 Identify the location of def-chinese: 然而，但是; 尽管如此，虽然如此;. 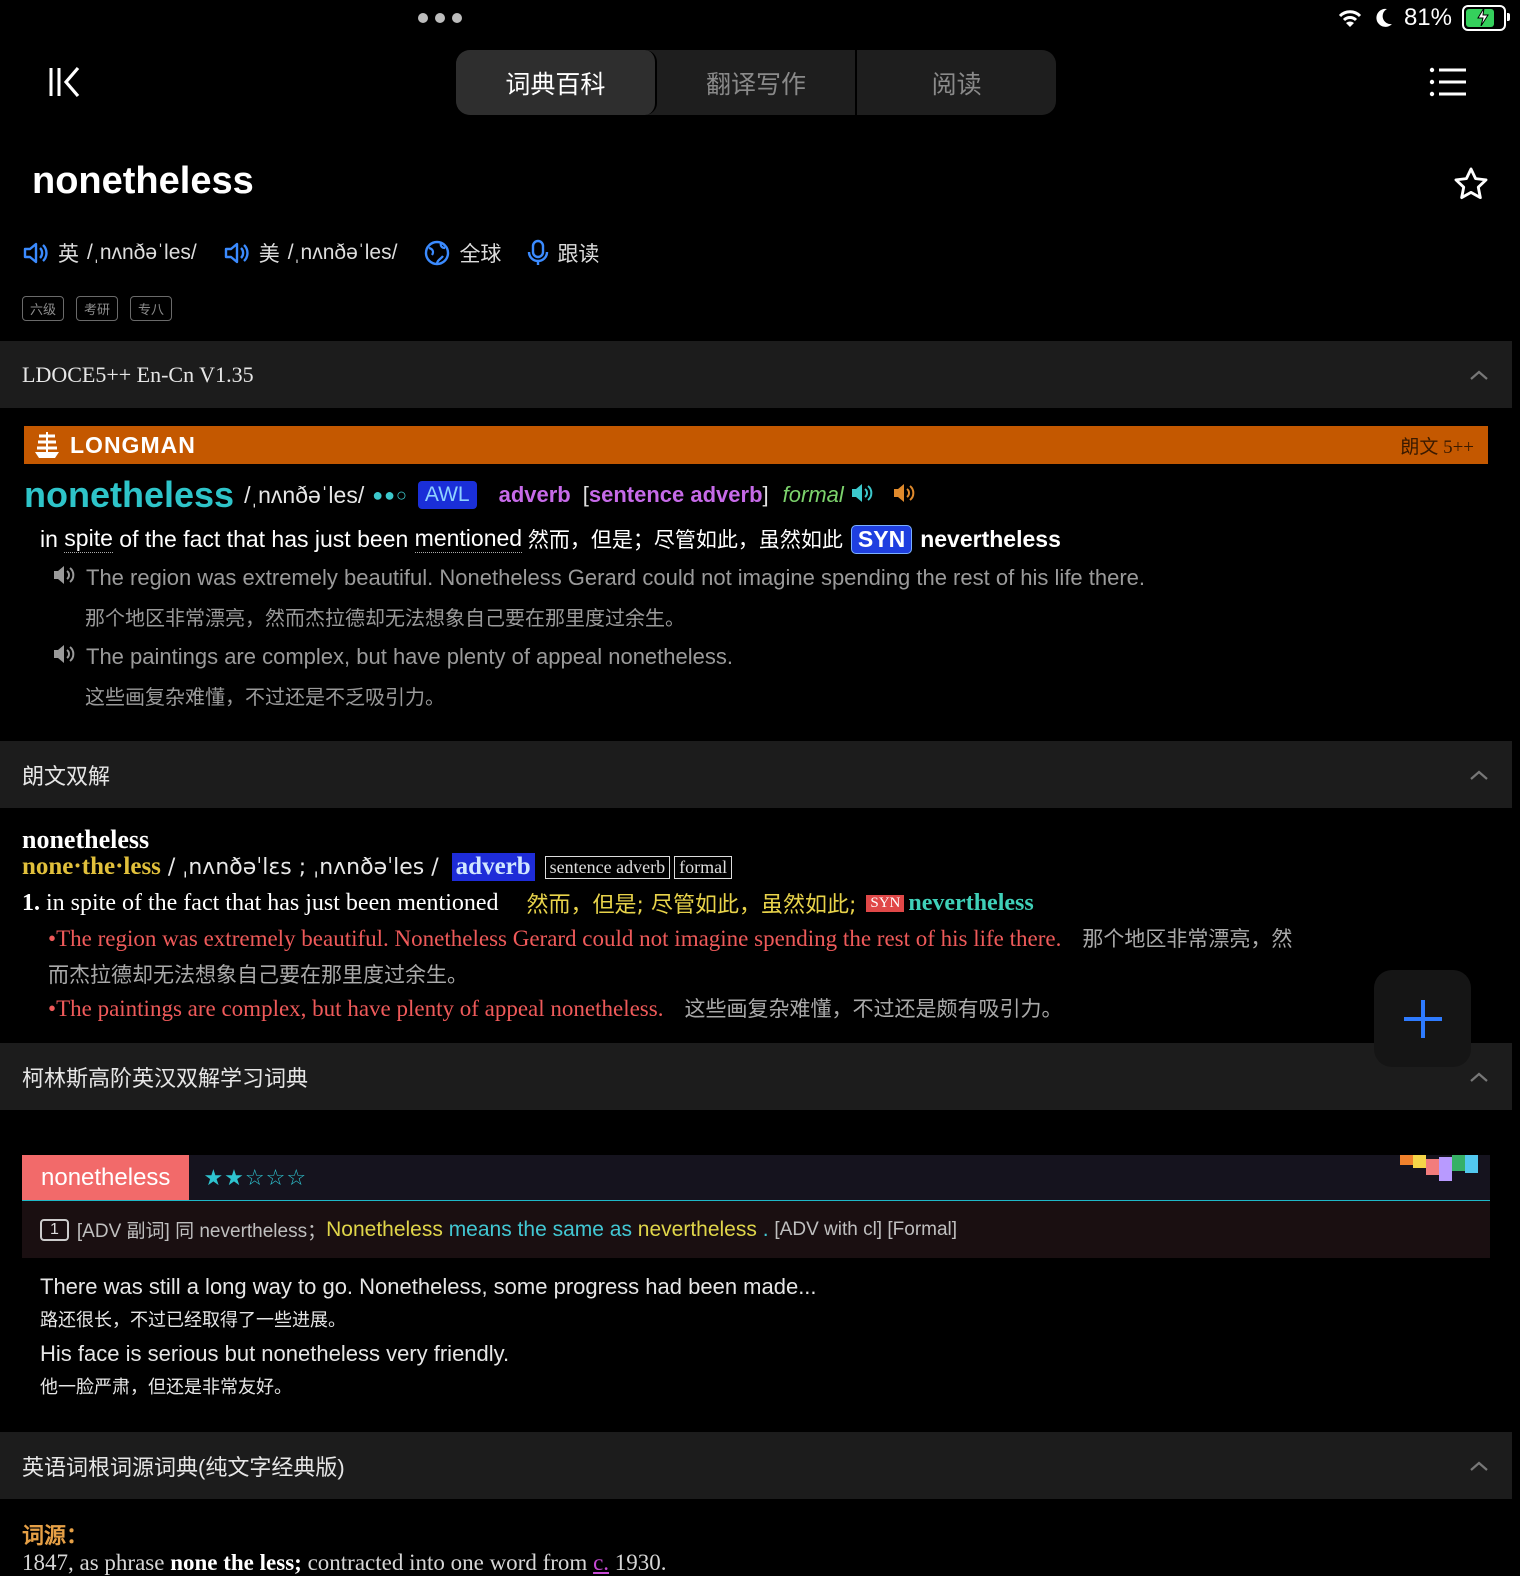
(680, 905).